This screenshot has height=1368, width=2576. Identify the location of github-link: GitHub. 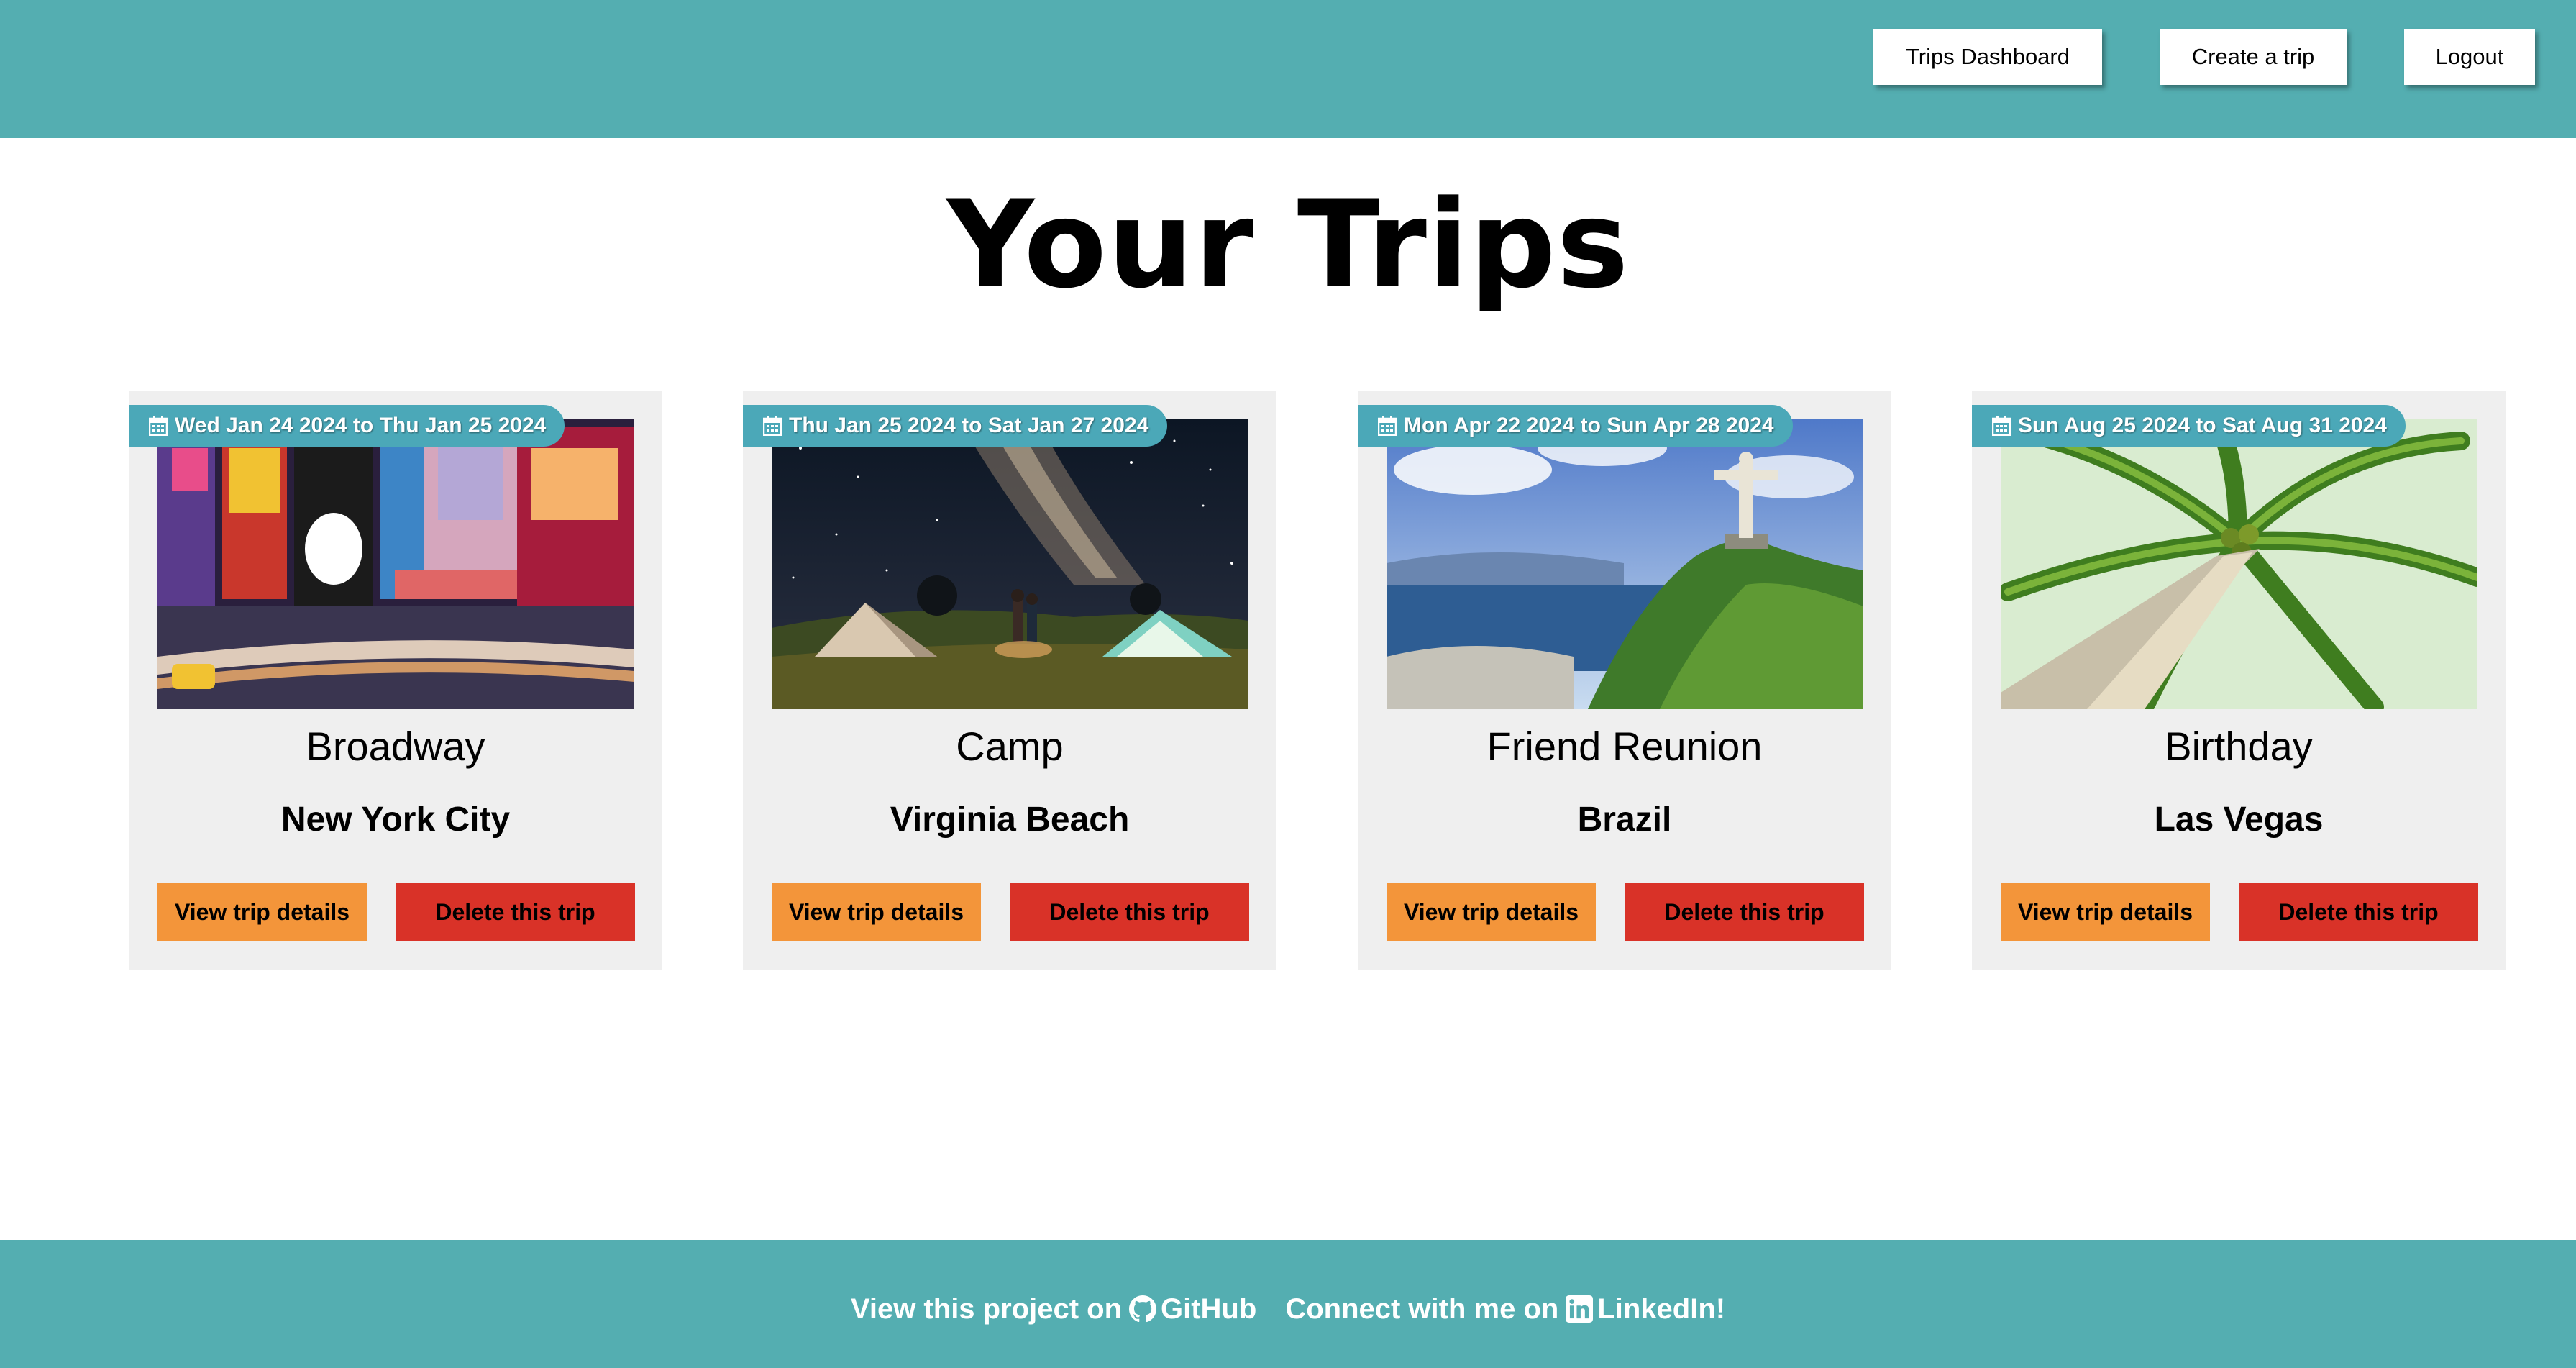
(1189, 1309).